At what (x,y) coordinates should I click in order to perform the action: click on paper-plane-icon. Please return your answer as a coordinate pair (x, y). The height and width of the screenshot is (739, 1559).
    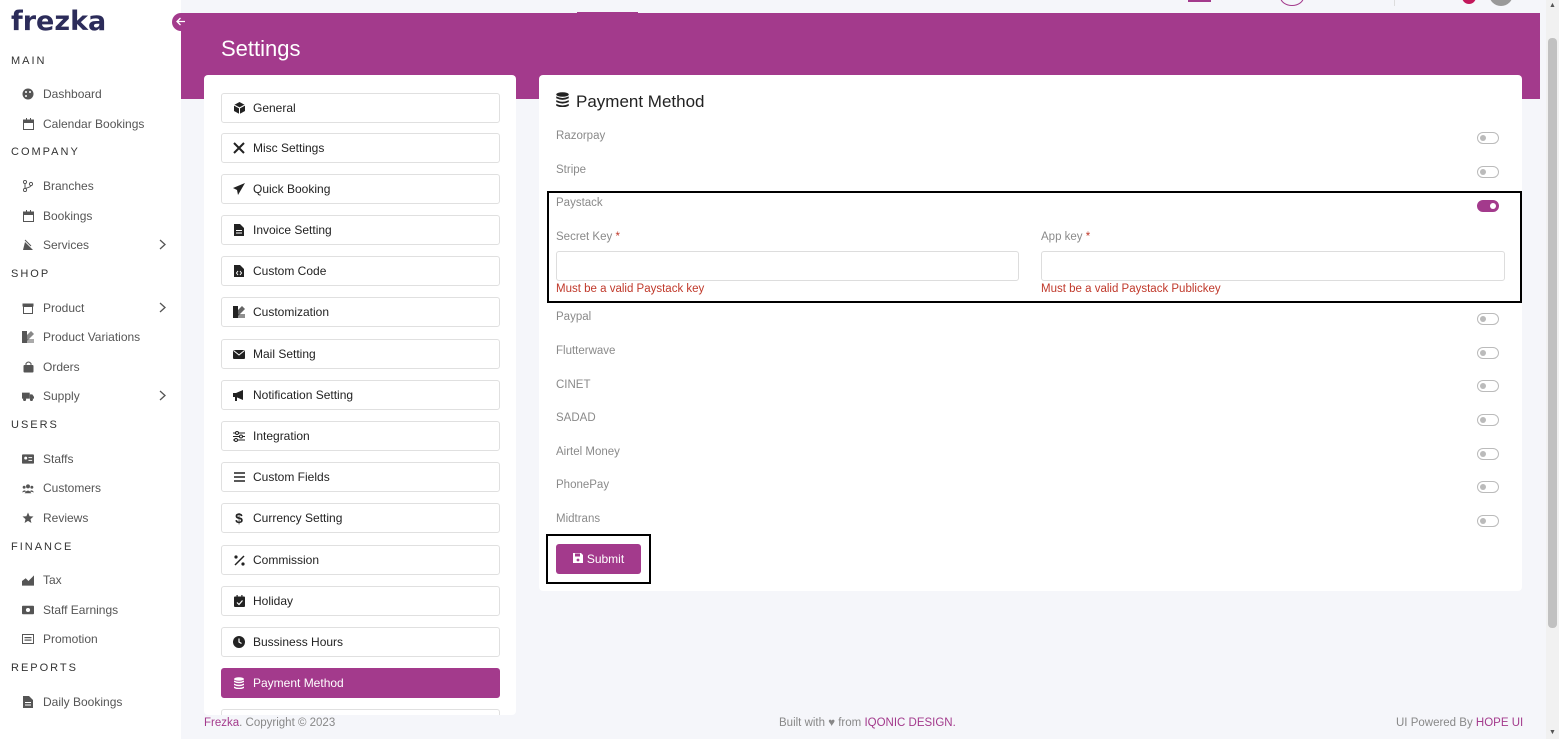
    Looking at the image, I should click on (239, 189).